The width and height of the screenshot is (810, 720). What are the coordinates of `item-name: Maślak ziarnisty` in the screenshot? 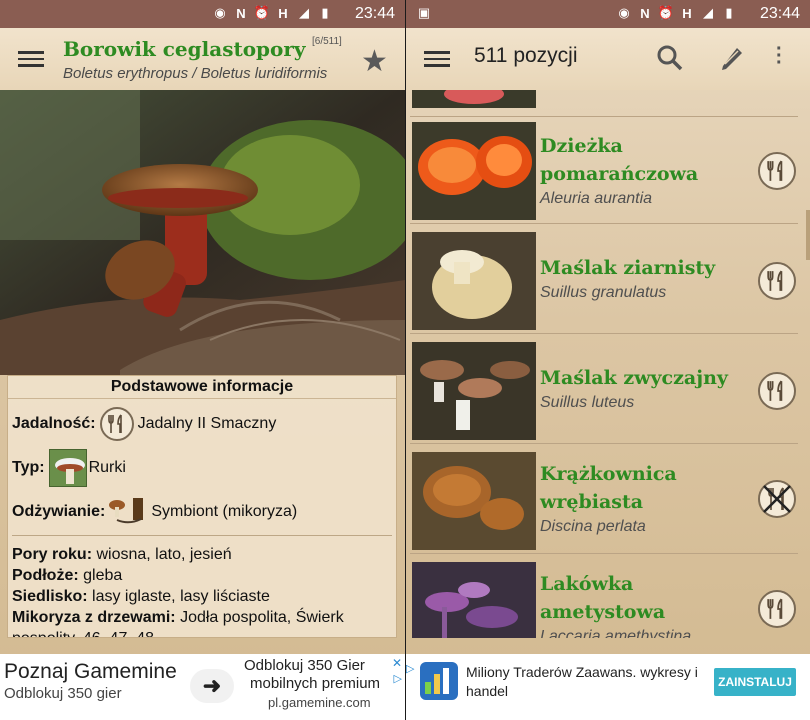 It's located at (628, 268).